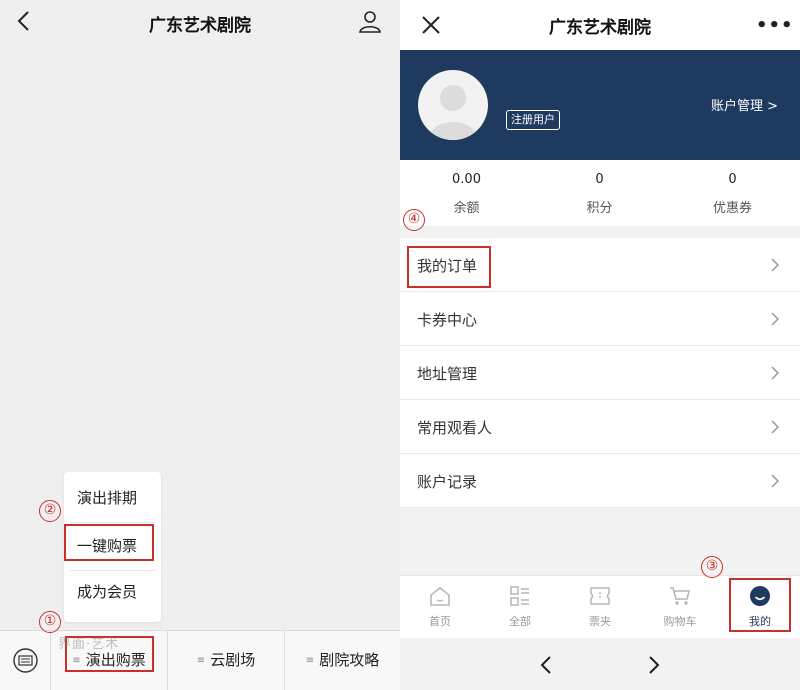 Image resolution: width=800 pixels, height=690 pixels. What do you see at coordinates (732, 188) in the screenshot?
I see `stat-coupons: 0 优惠券` at bounding box center [732, 188].